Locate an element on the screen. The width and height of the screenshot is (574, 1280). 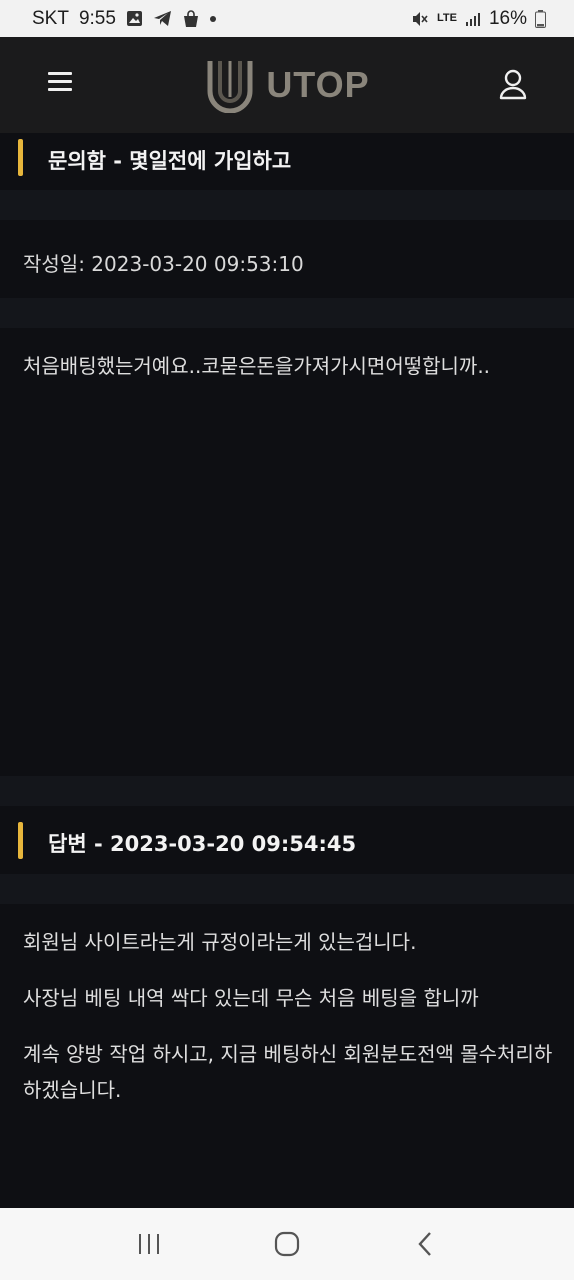
status-bar: SKT 9:55 LTE 16% is located at coordinates (287, 18).